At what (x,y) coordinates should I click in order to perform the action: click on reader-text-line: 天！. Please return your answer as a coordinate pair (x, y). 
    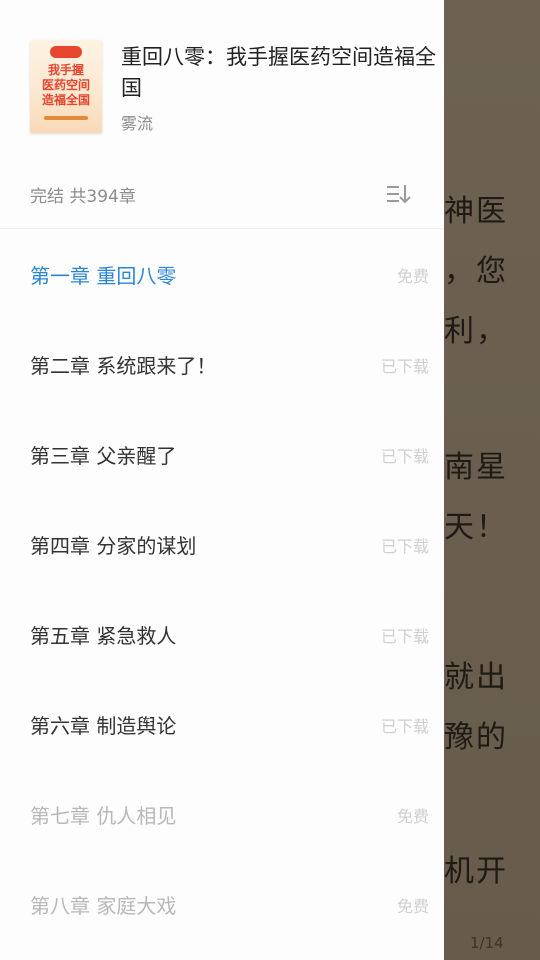
    Looking at the image, I should click on (476, 527).